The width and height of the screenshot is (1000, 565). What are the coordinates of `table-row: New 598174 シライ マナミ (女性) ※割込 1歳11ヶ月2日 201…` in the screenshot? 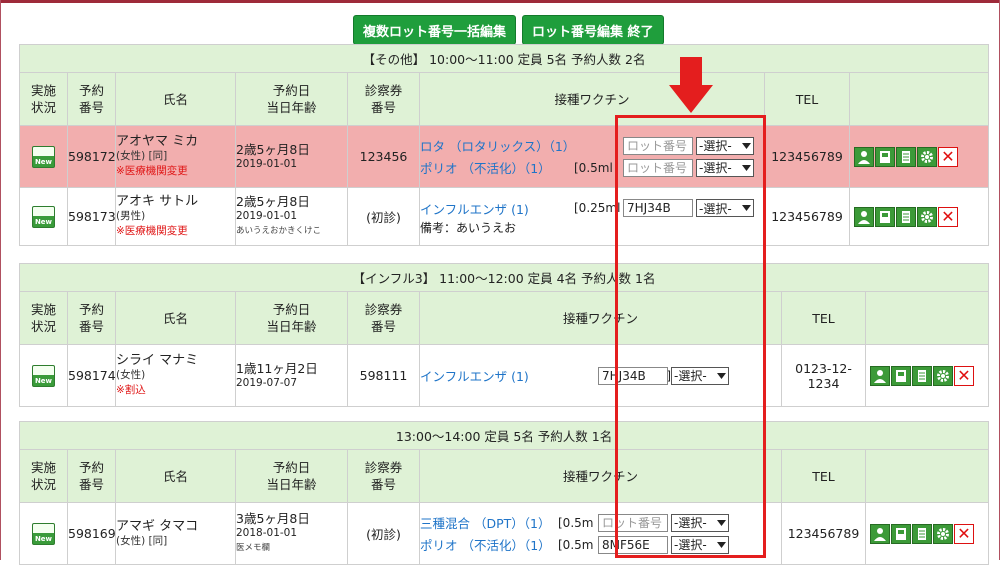 It's located at (504, 375).